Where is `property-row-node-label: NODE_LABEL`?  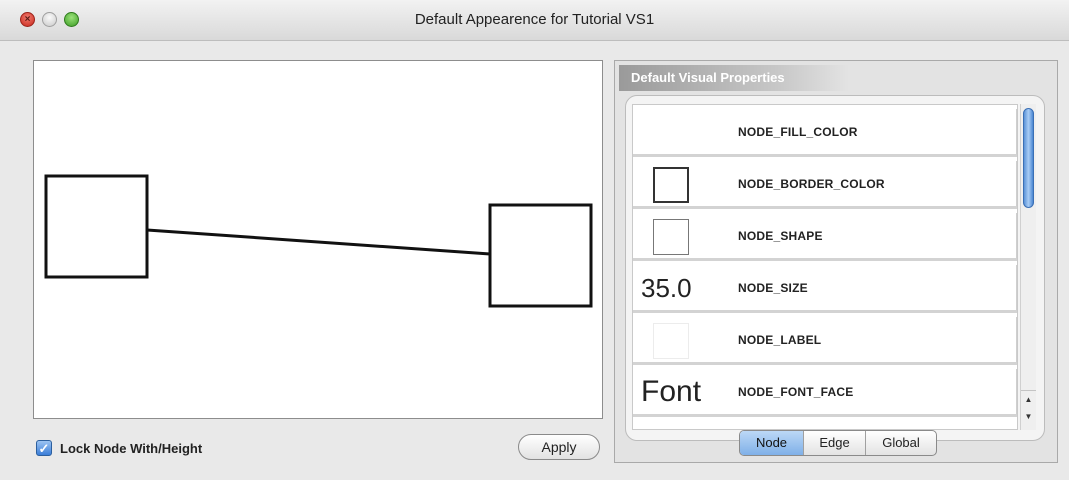
property-row-node-label: NODE_LABEL is located at coordinates (825, 341).